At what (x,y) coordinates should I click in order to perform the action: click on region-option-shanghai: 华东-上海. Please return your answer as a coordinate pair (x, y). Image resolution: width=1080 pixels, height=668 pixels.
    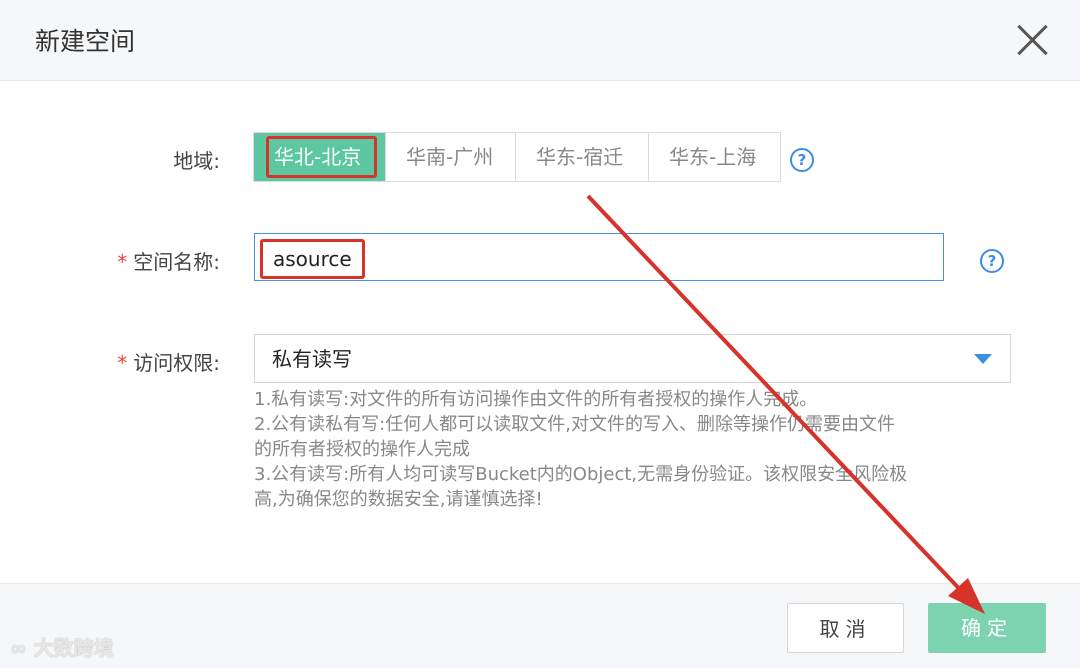
    Looking at the image, I should click on (714, 157).